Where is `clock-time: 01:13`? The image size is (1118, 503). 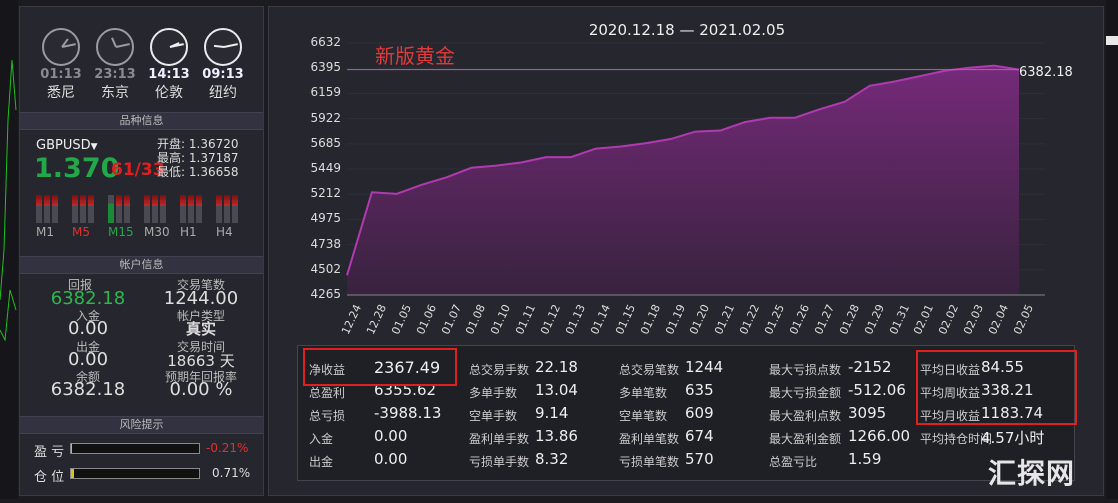 clock-time: 01:13 is located at coordinates (61, 74).